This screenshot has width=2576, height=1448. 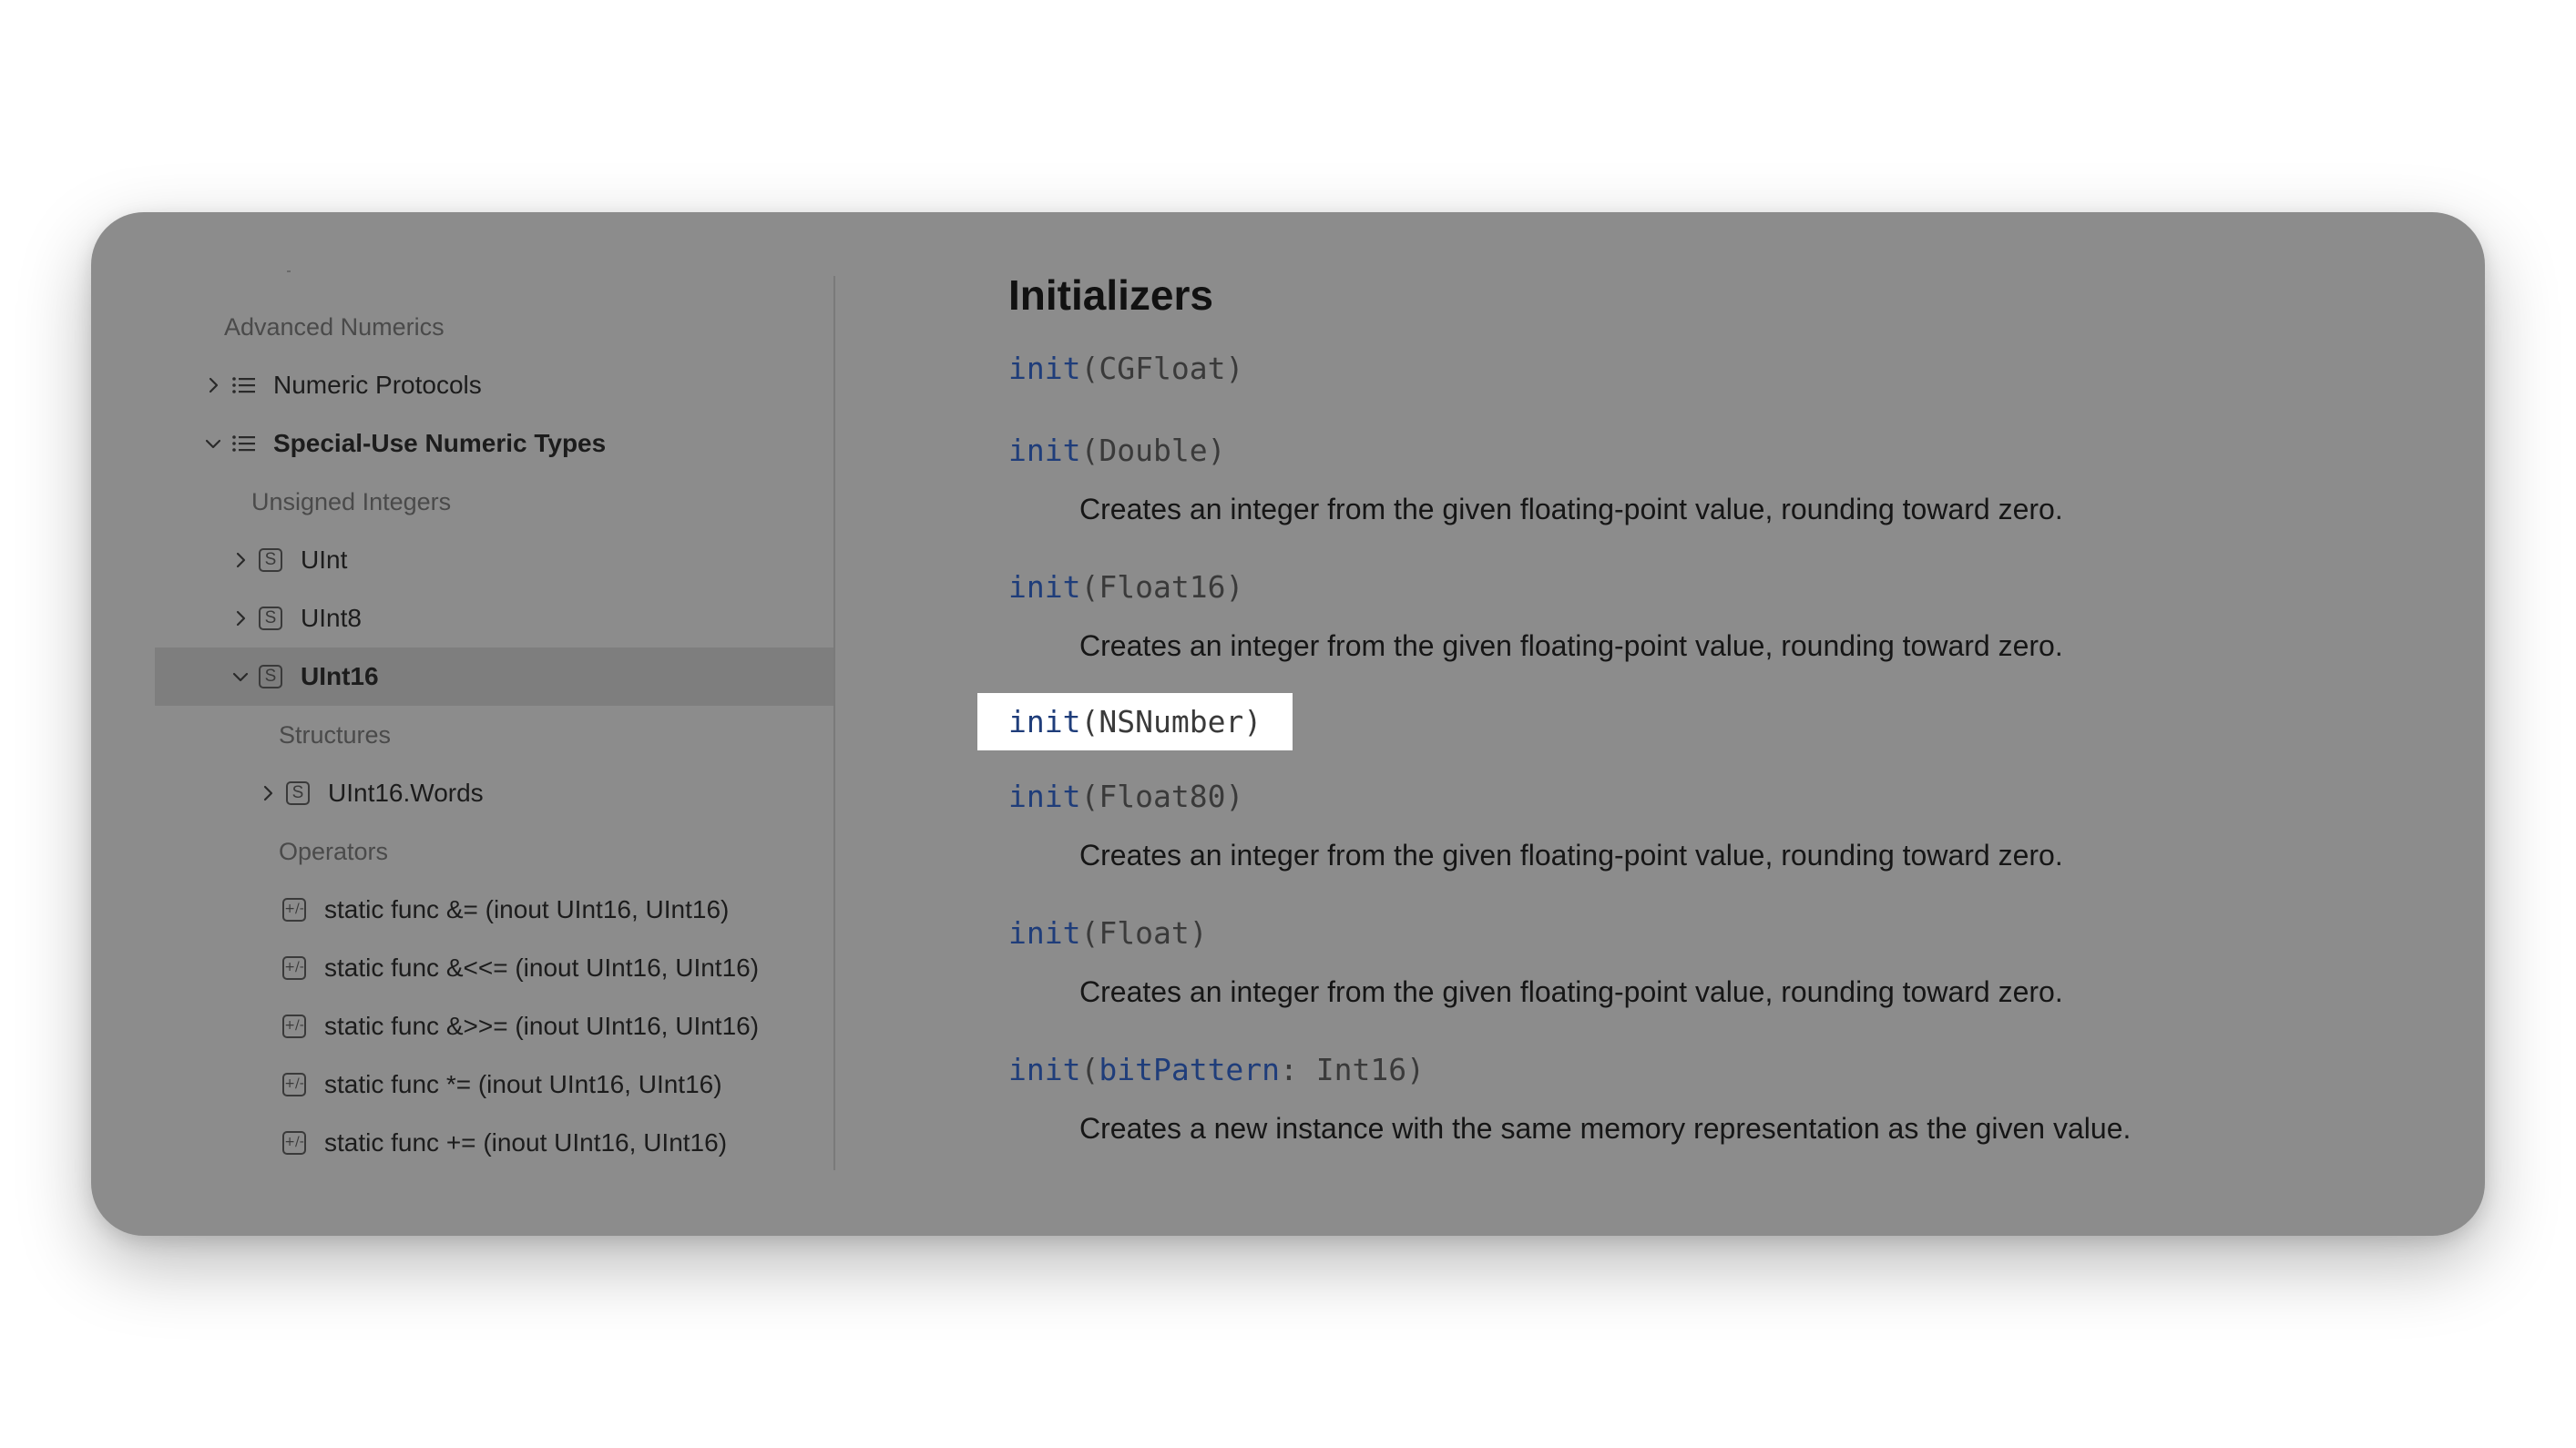 I want to click on signature-type: Double, so click(x=1153, y=451).